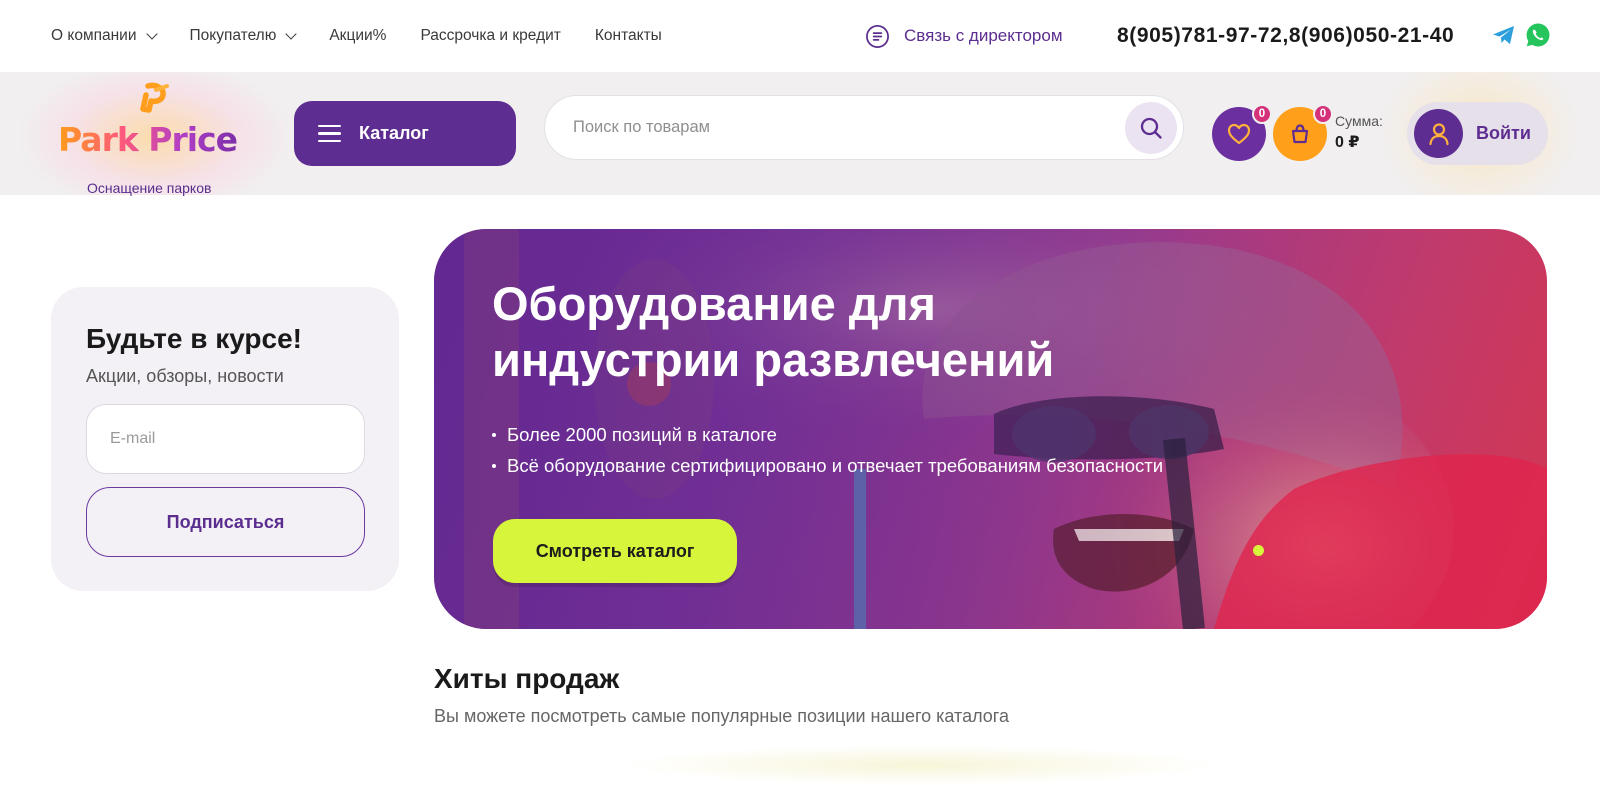 Image resolution: width=1600 pixels, height=785 pixels. I want to click on catalog-button: Каталог, so click(405, 133).